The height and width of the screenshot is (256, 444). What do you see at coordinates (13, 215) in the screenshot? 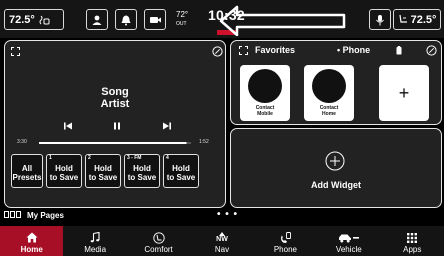
I see `pages-grid-icon` at bounding box center [13, 215].